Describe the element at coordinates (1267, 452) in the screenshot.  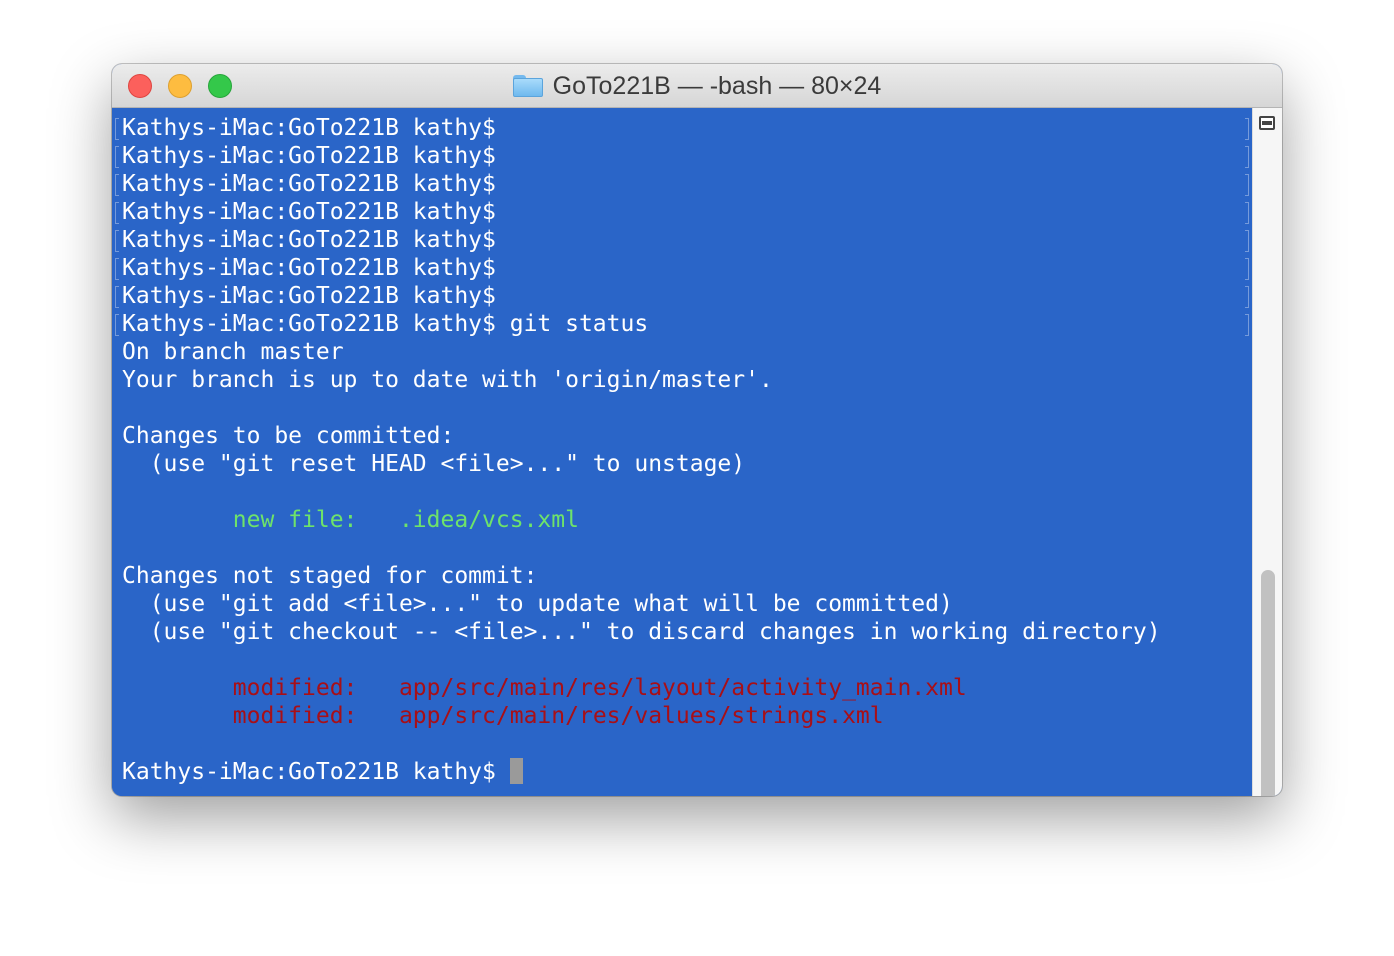
I see `vertical-scrollbar` at that location.